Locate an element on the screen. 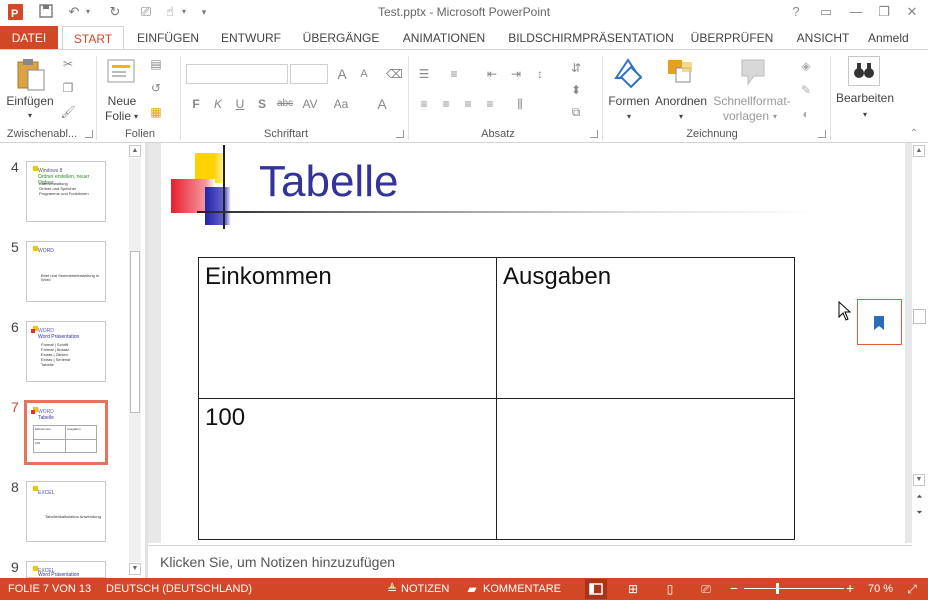 This screenshot has height=602, width=928. slide-title: Tabelle is located at coordinates (328, 182).